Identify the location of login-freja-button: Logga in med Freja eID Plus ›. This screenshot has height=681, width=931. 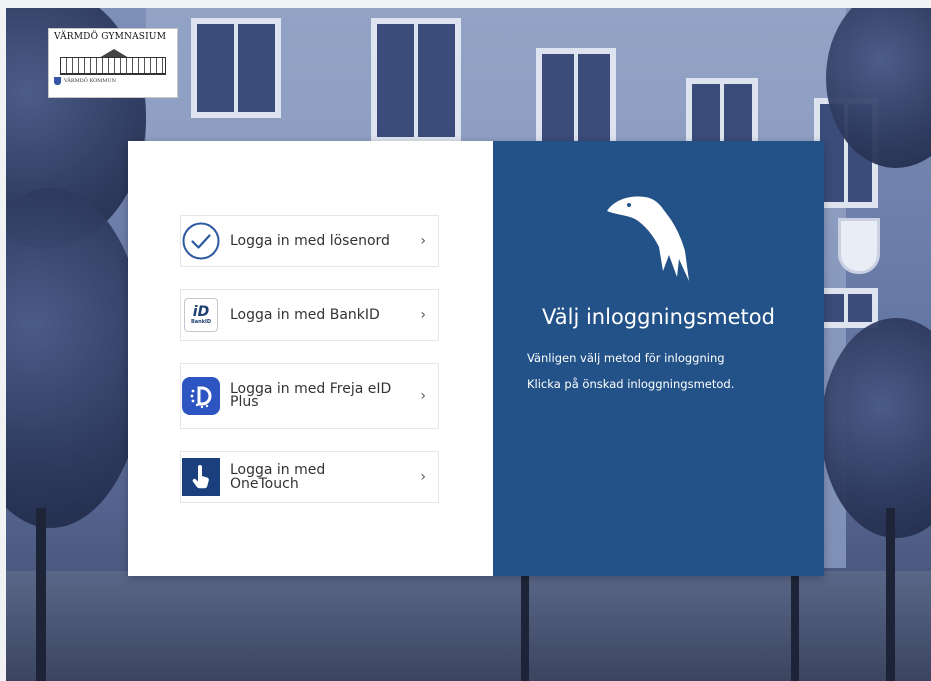
(309, 396).